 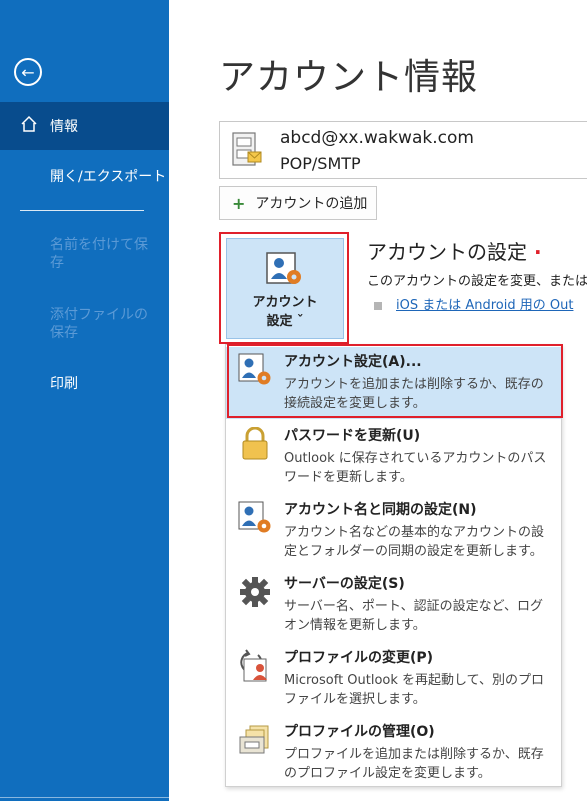 I want to click on mobile-app-link: iOS または Android 用の Out, so click(x=473, y=303).